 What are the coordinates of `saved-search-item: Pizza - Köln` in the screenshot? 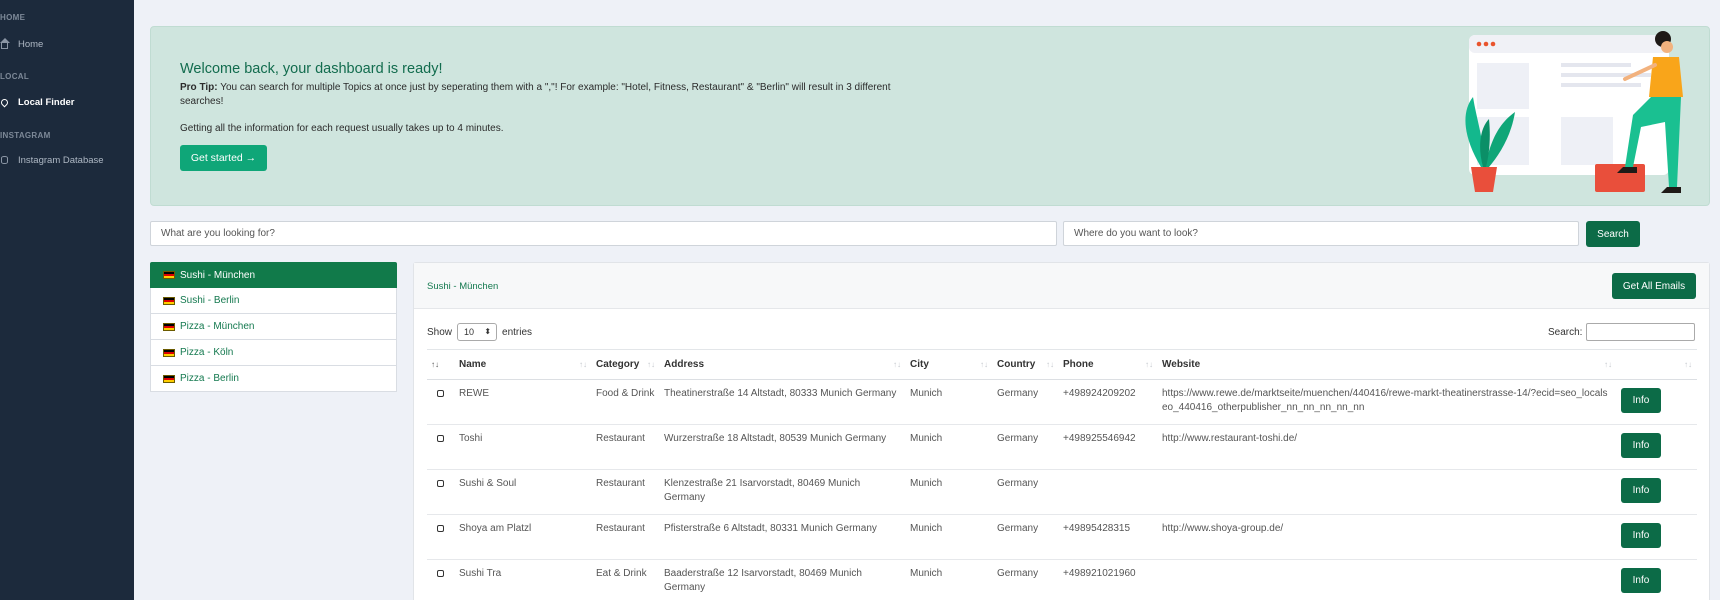 It's located at (273, 353).